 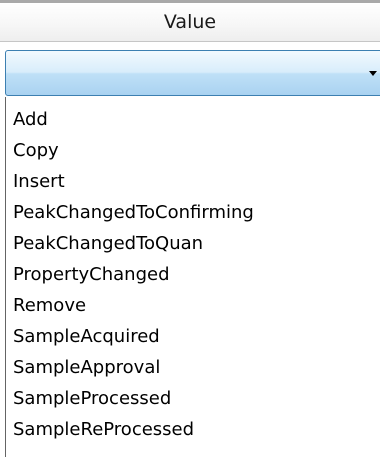 I want to click on value-combo-box, so click(x=192, y=73).